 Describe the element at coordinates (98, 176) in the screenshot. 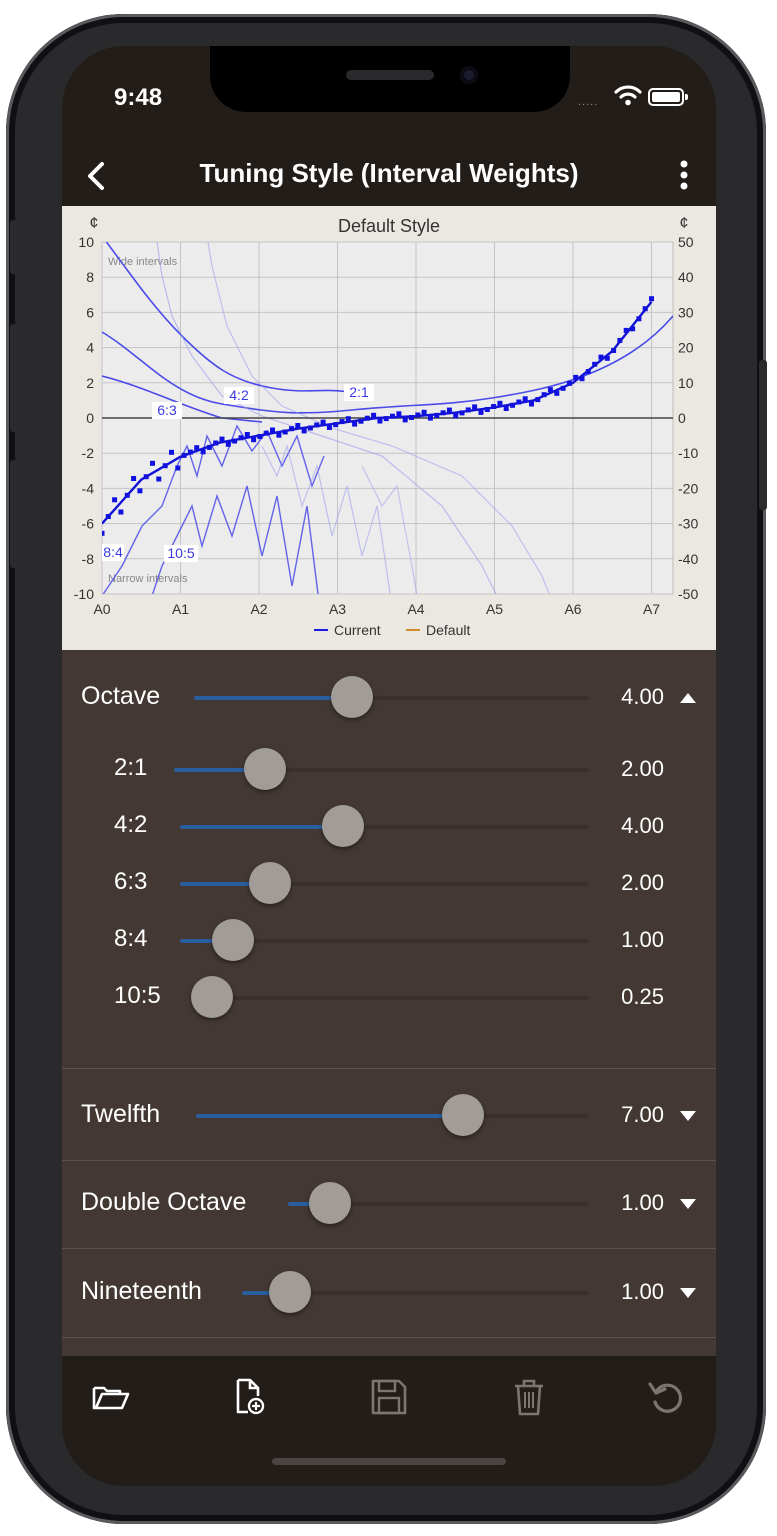

I see `back-icon` at that location.